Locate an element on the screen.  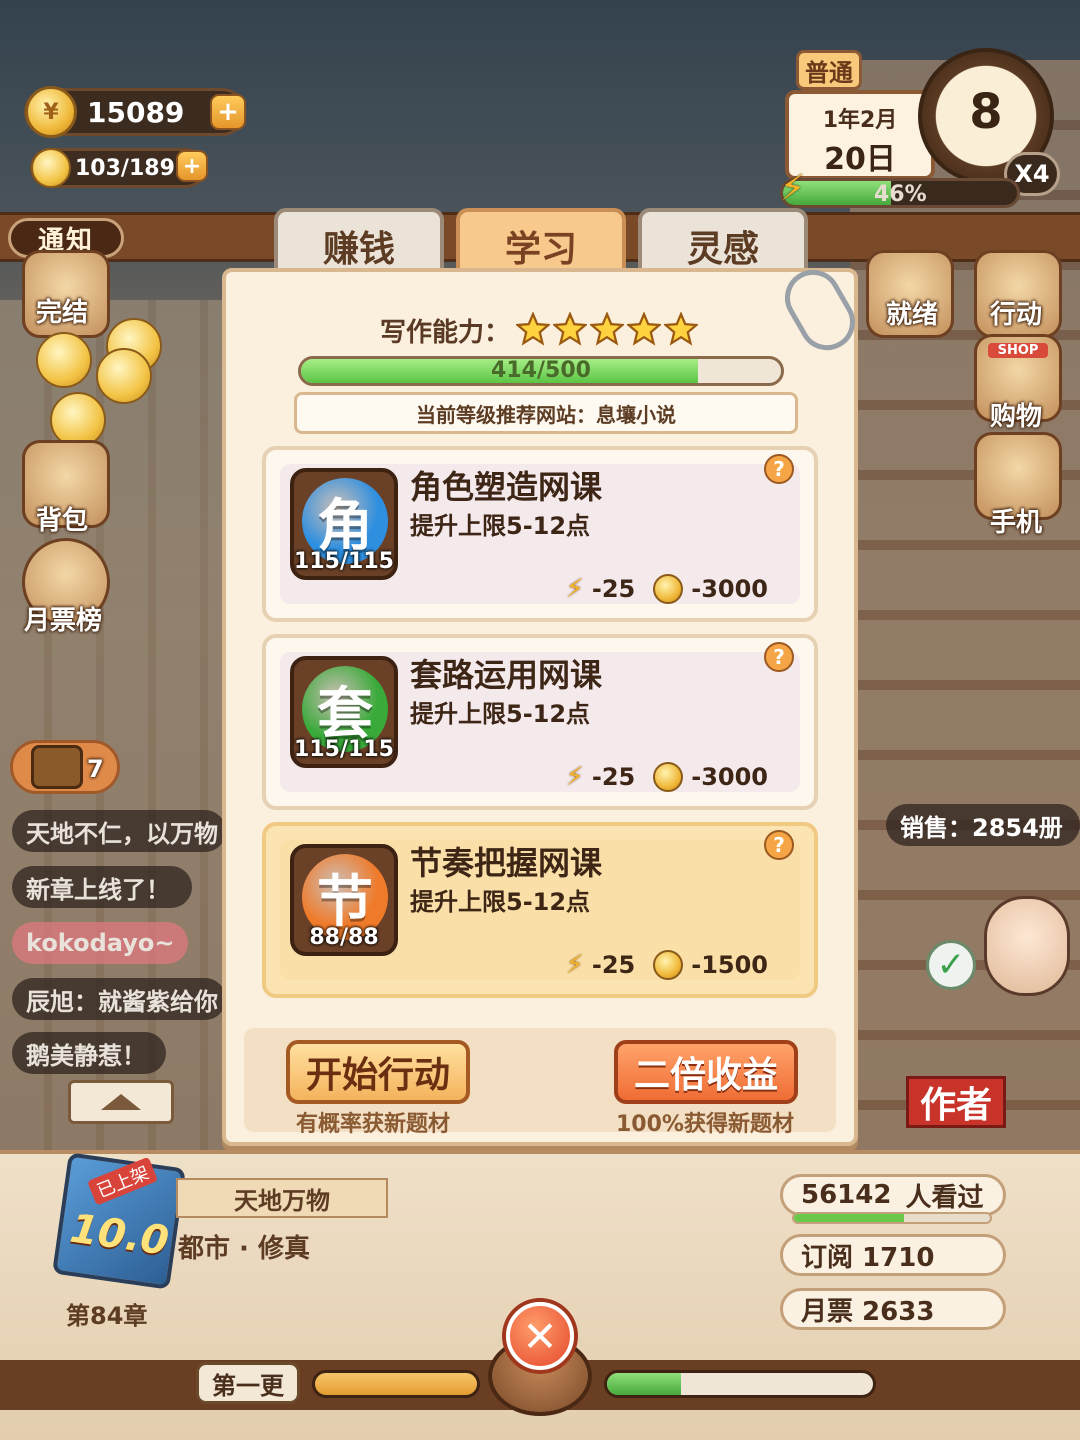
course-badge: 角 115/115 is located at coordinates (344, 524).